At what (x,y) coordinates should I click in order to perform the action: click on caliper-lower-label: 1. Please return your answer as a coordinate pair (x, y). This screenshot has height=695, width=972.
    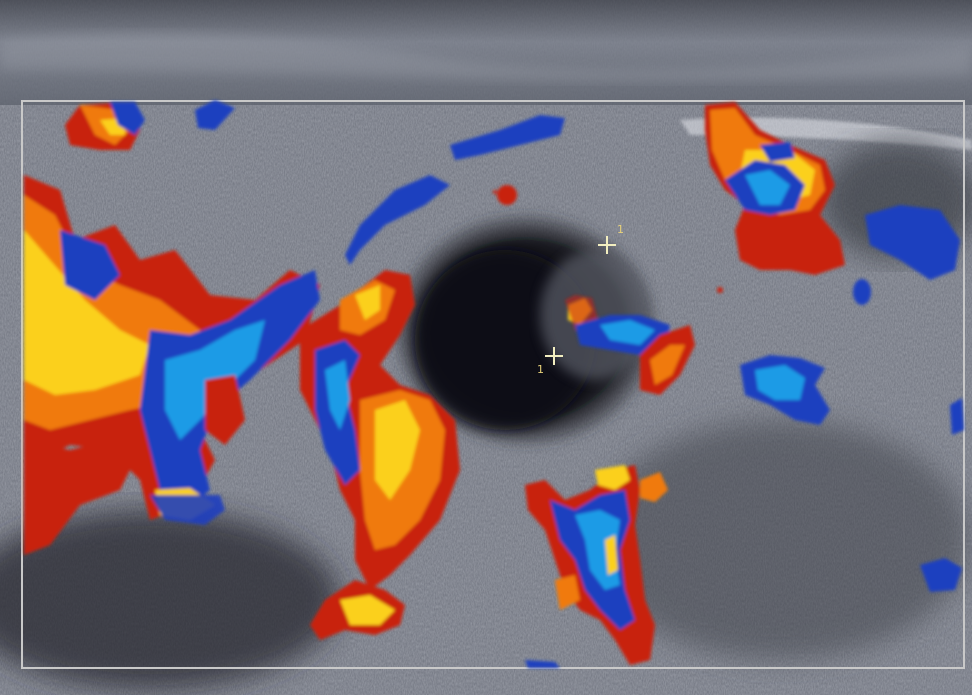
    Looking at the image, I should click on (540, 369).